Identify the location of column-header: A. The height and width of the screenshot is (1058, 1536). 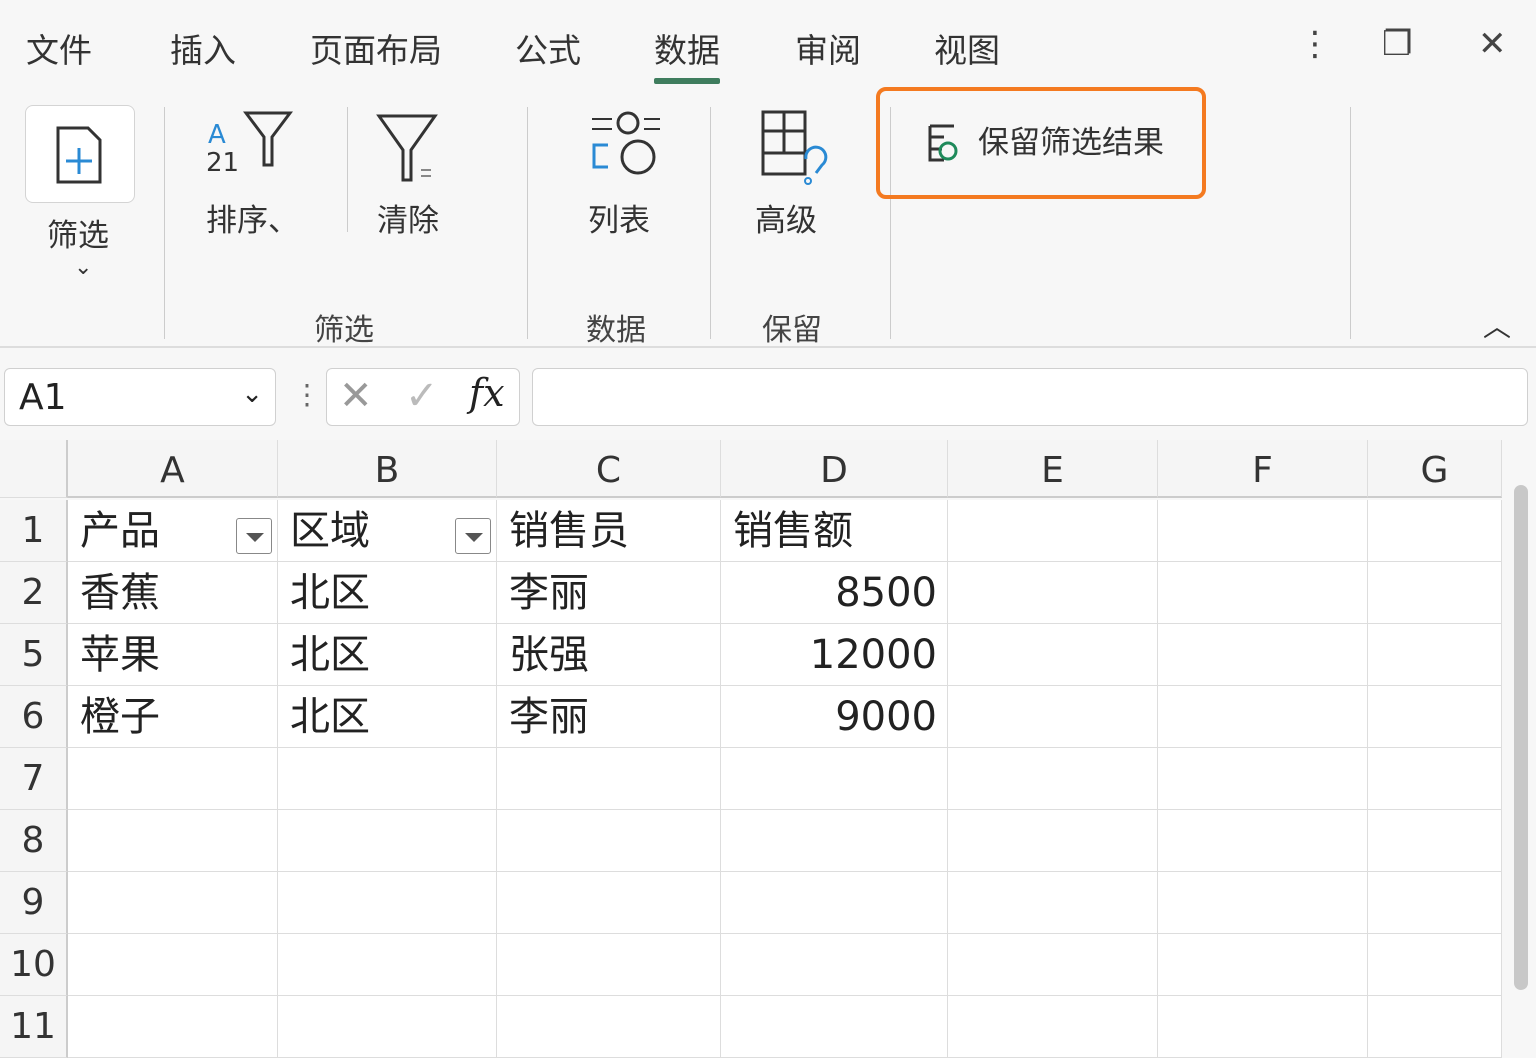
(173, 469).